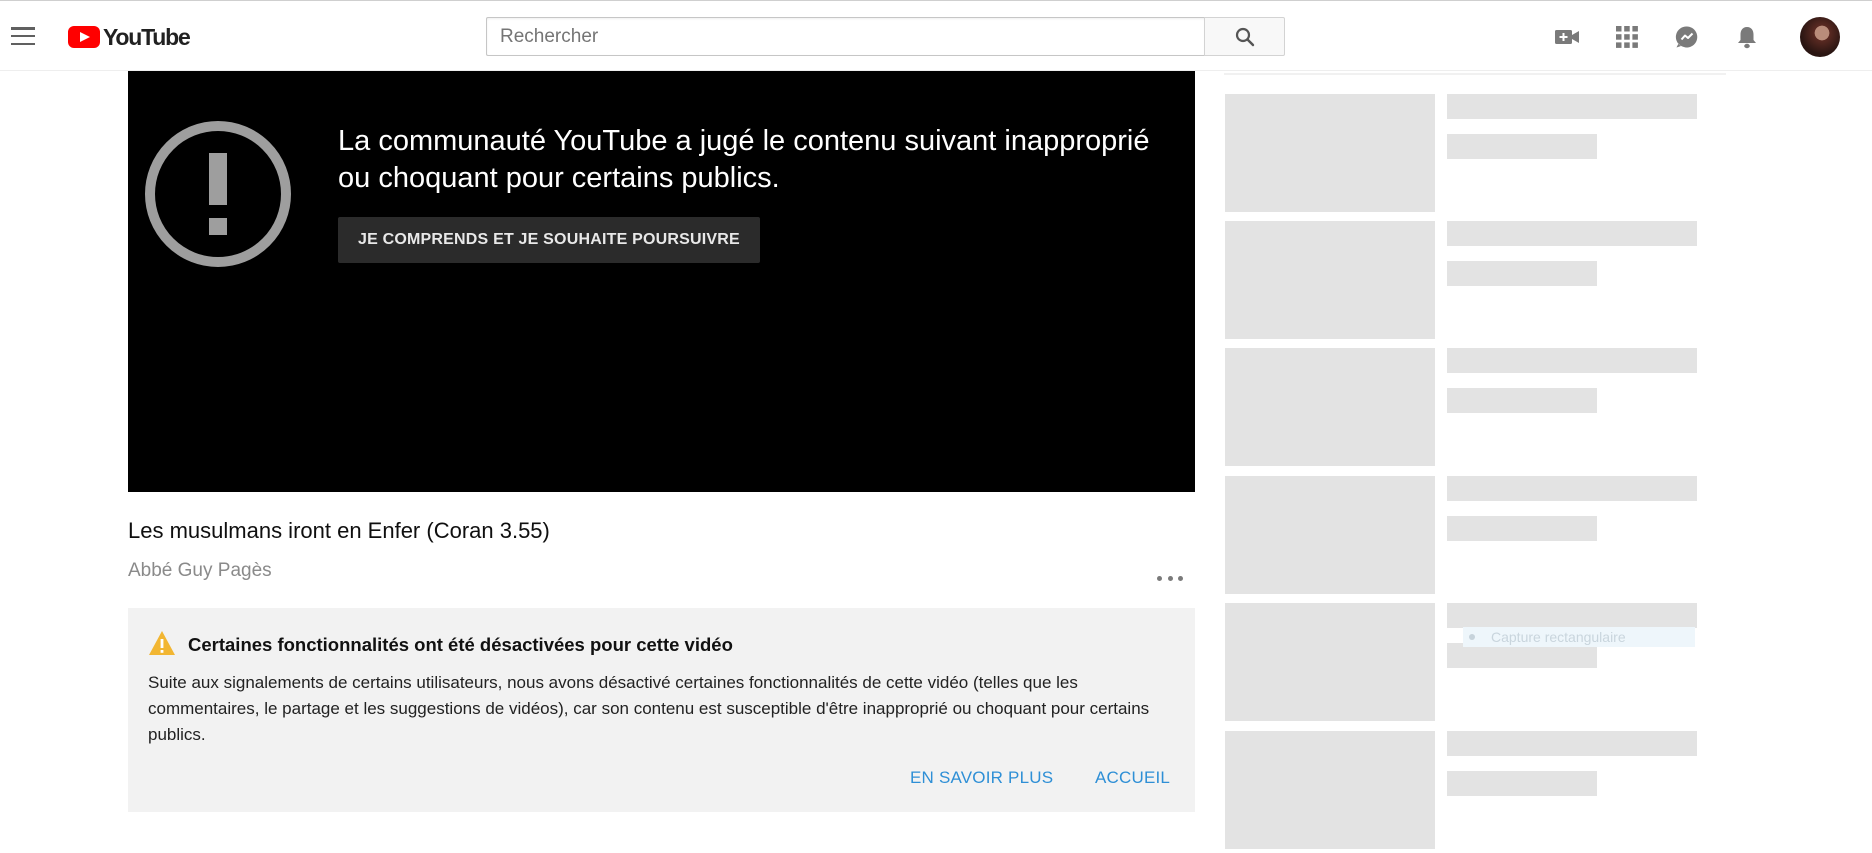 This screenshot has height=853, width=1872. What do you see at coordinates (1820, 37) in the screenshot?
I see `avatar` at bounding box center [1820, 37].